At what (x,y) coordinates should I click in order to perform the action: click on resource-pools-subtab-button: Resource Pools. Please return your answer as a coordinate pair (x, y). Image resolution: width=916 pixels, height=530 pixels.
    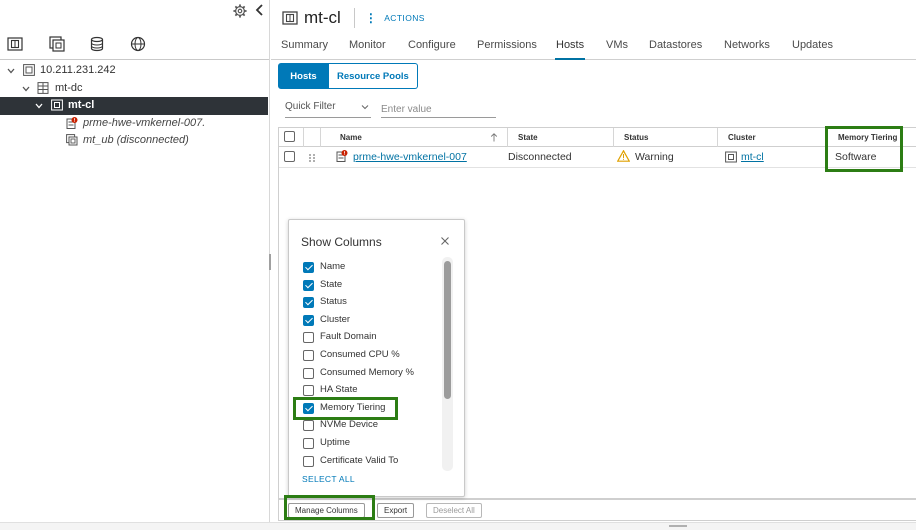
    Looking at the image, I should click on (373, 76).